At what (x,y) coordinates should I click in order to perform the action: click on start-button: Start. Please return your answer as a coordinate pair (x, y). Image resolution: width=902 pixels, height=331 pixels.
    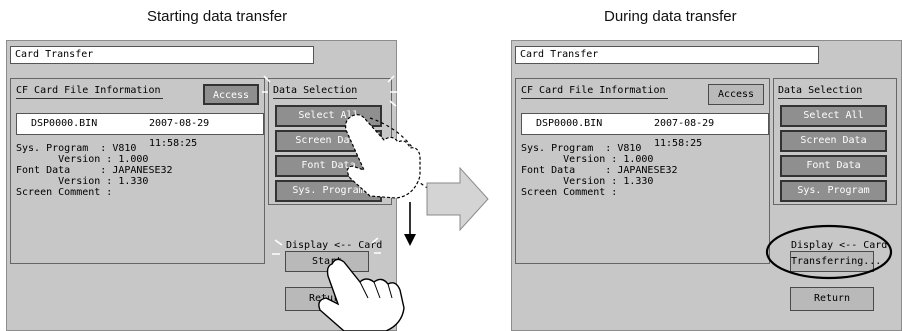
    Looking at the image, I should click on (327, 261).